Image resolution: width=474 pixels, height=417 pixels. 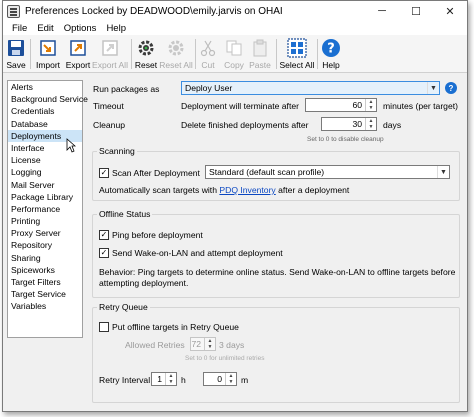 I want to click on sidebar-item-target-service: Target Service, so click(x=45, y=294).